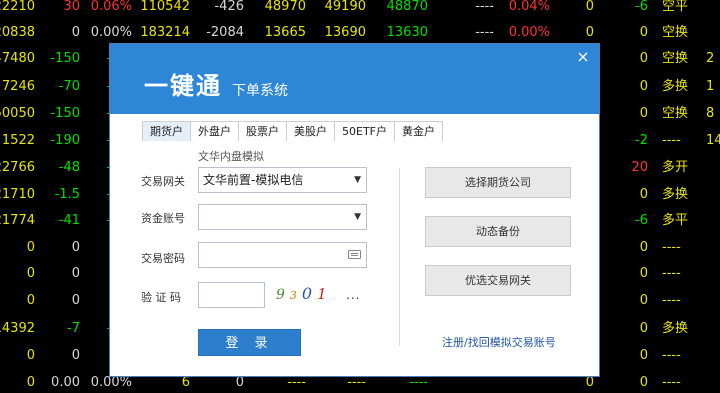 The width and height of the screenshot is (720, 393). Describe the element at coordinates (499, 342) in the screenshot. I see `register-link: 注册/找回模拟交易账号` at that location.